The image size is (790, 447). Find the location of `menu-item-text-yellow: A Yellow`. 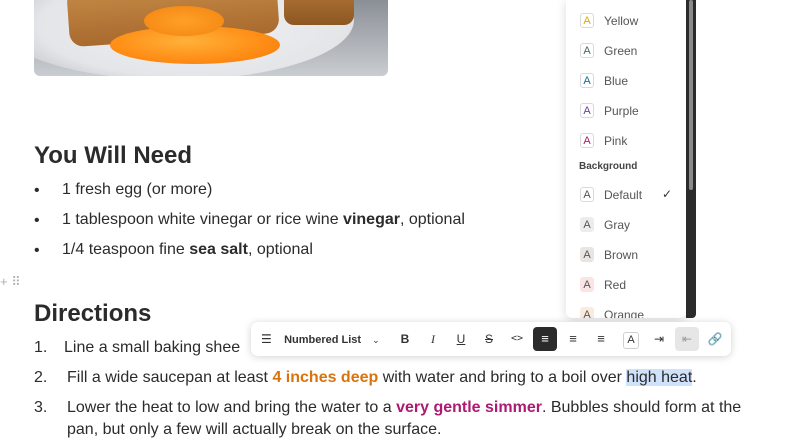

menu-item-text-yellow: A Yellow is located at coordinates (626, 21).